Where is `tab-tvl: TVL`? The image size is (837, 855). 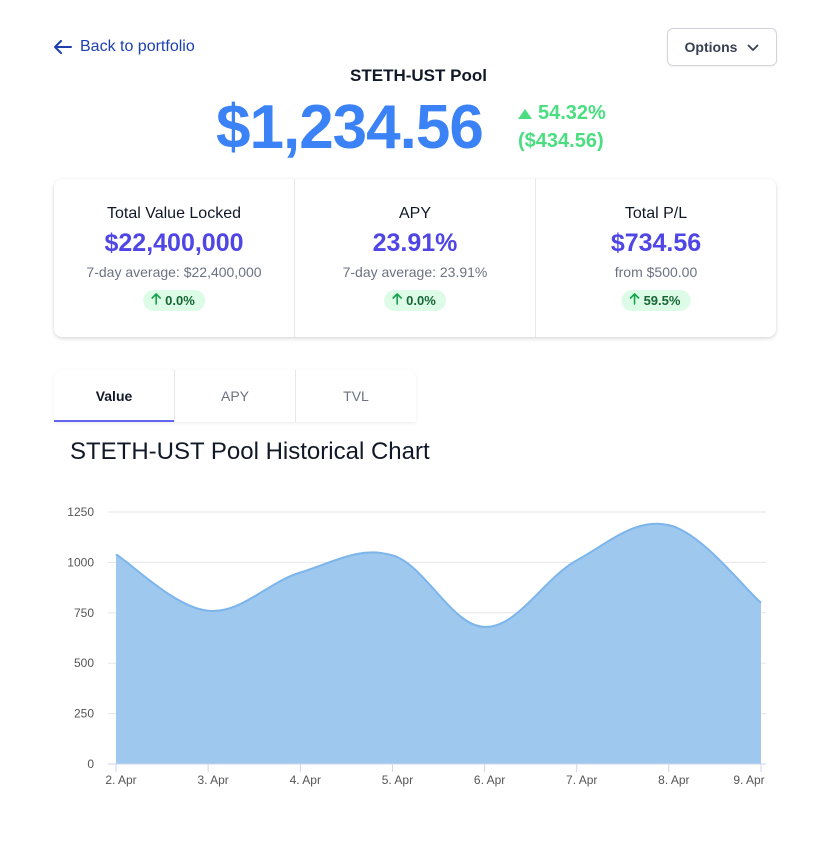
tab-tvl: TVL is located at coordinates (355, 396).